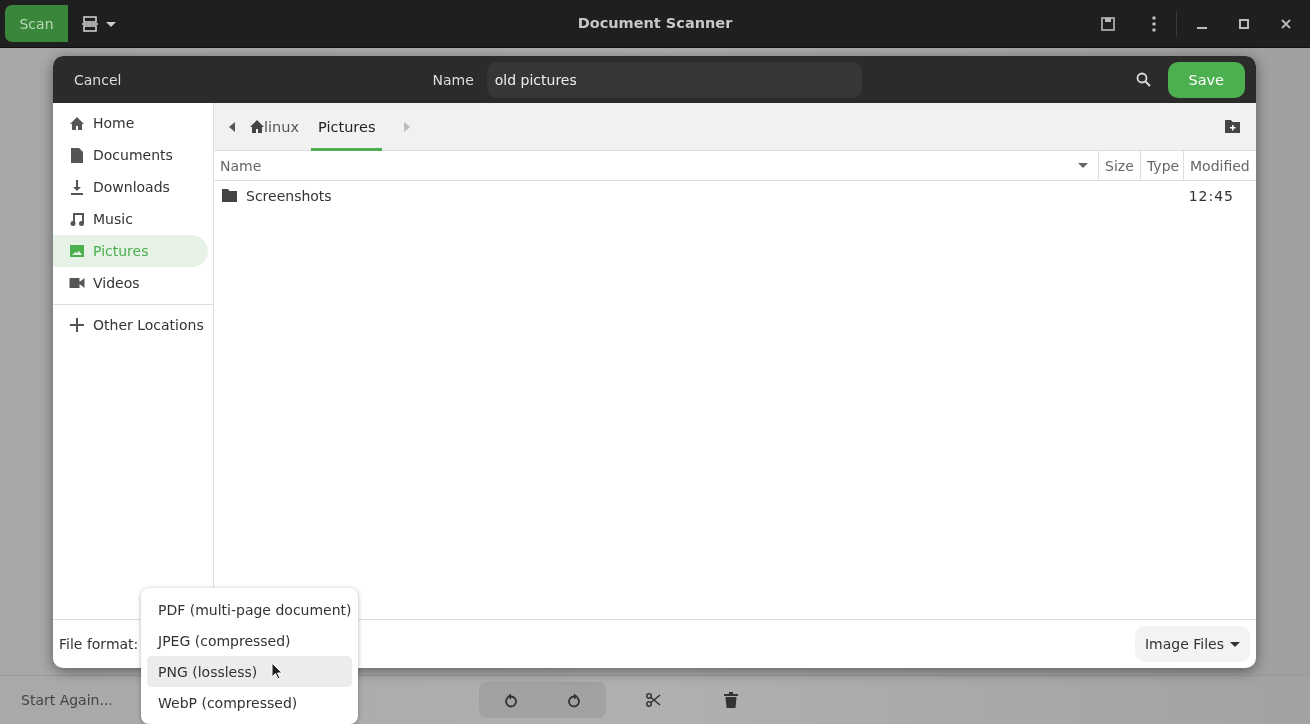 The height and width of the screenshot is (724, 1310). What do you see at coordinates (1192, 644) in the screenshot?
I see `file-filter-dropdown: Image Files` at bounding box center [1192, 644].